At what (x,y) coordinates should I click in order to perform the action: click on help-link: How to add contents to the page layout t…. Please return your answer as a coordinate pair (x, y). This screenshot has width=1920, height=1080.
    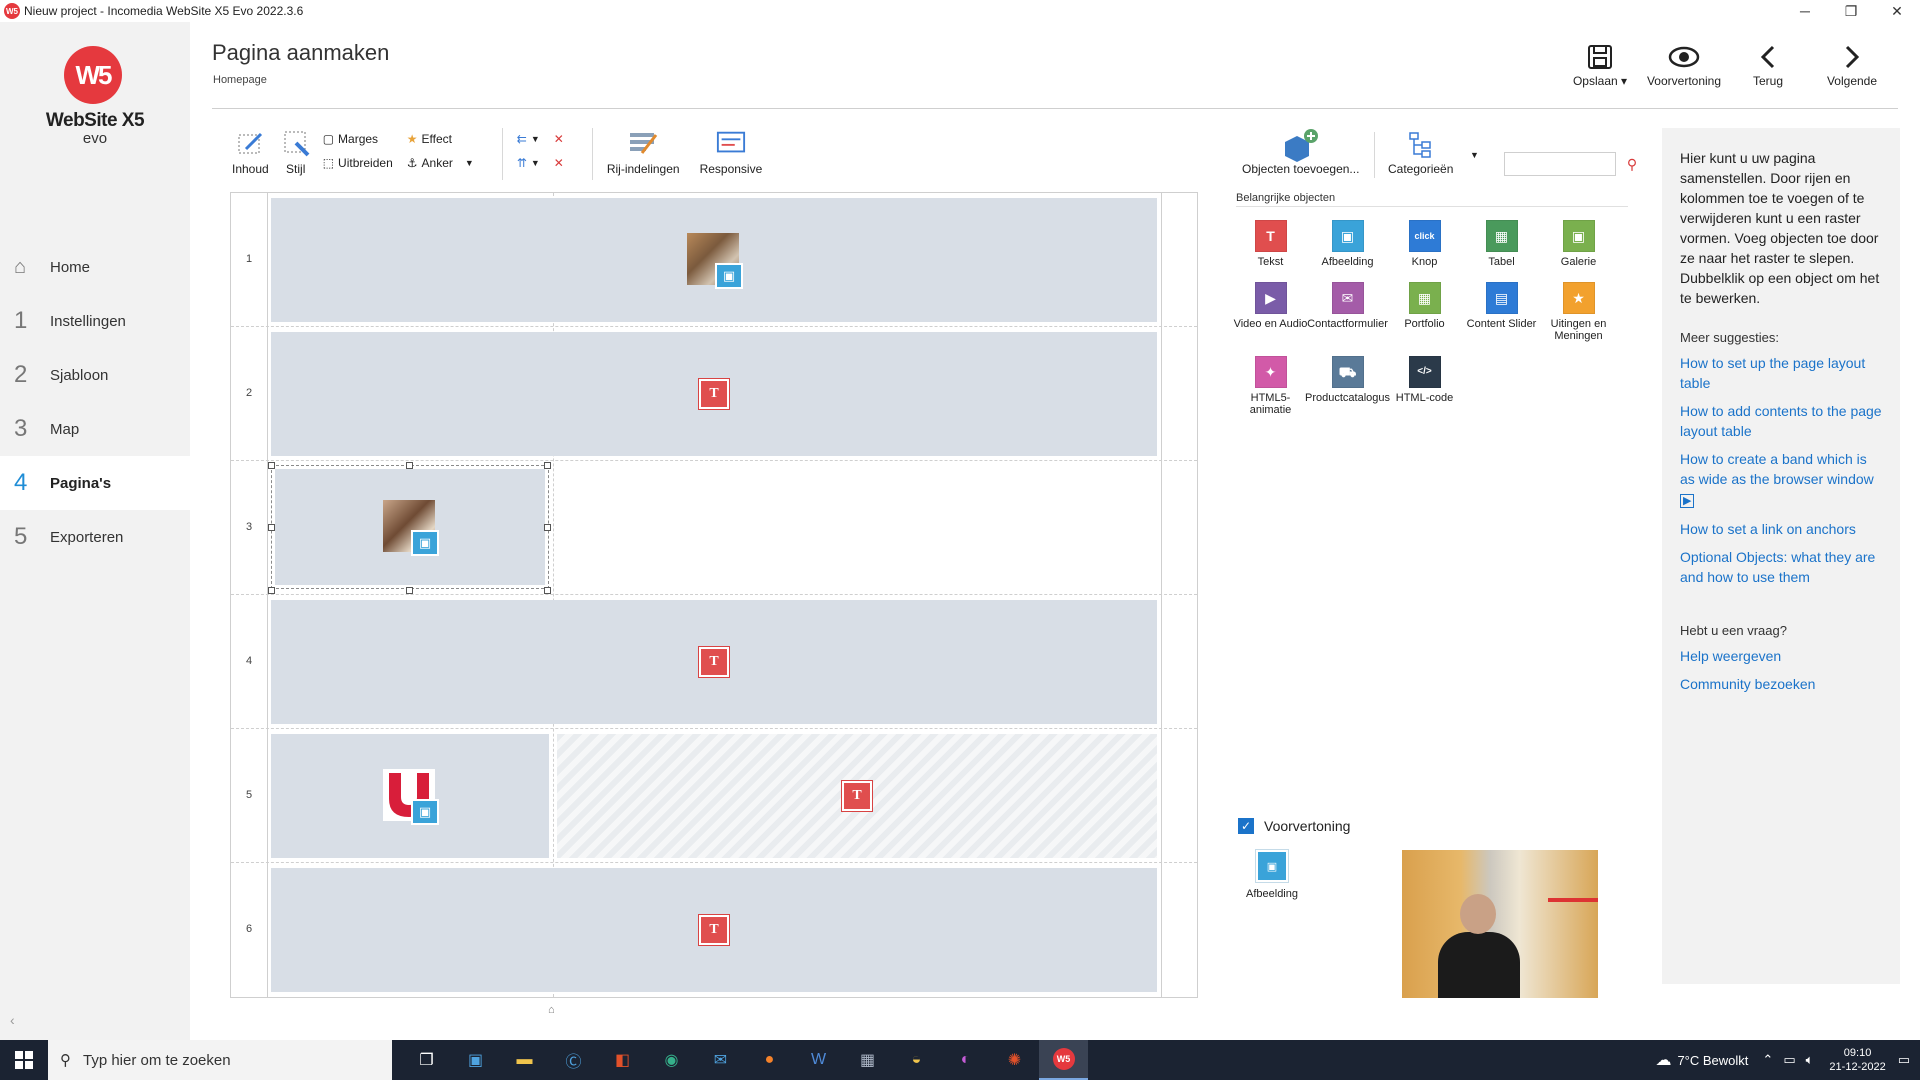
    Looking at the image, I should click on (1781, 421).